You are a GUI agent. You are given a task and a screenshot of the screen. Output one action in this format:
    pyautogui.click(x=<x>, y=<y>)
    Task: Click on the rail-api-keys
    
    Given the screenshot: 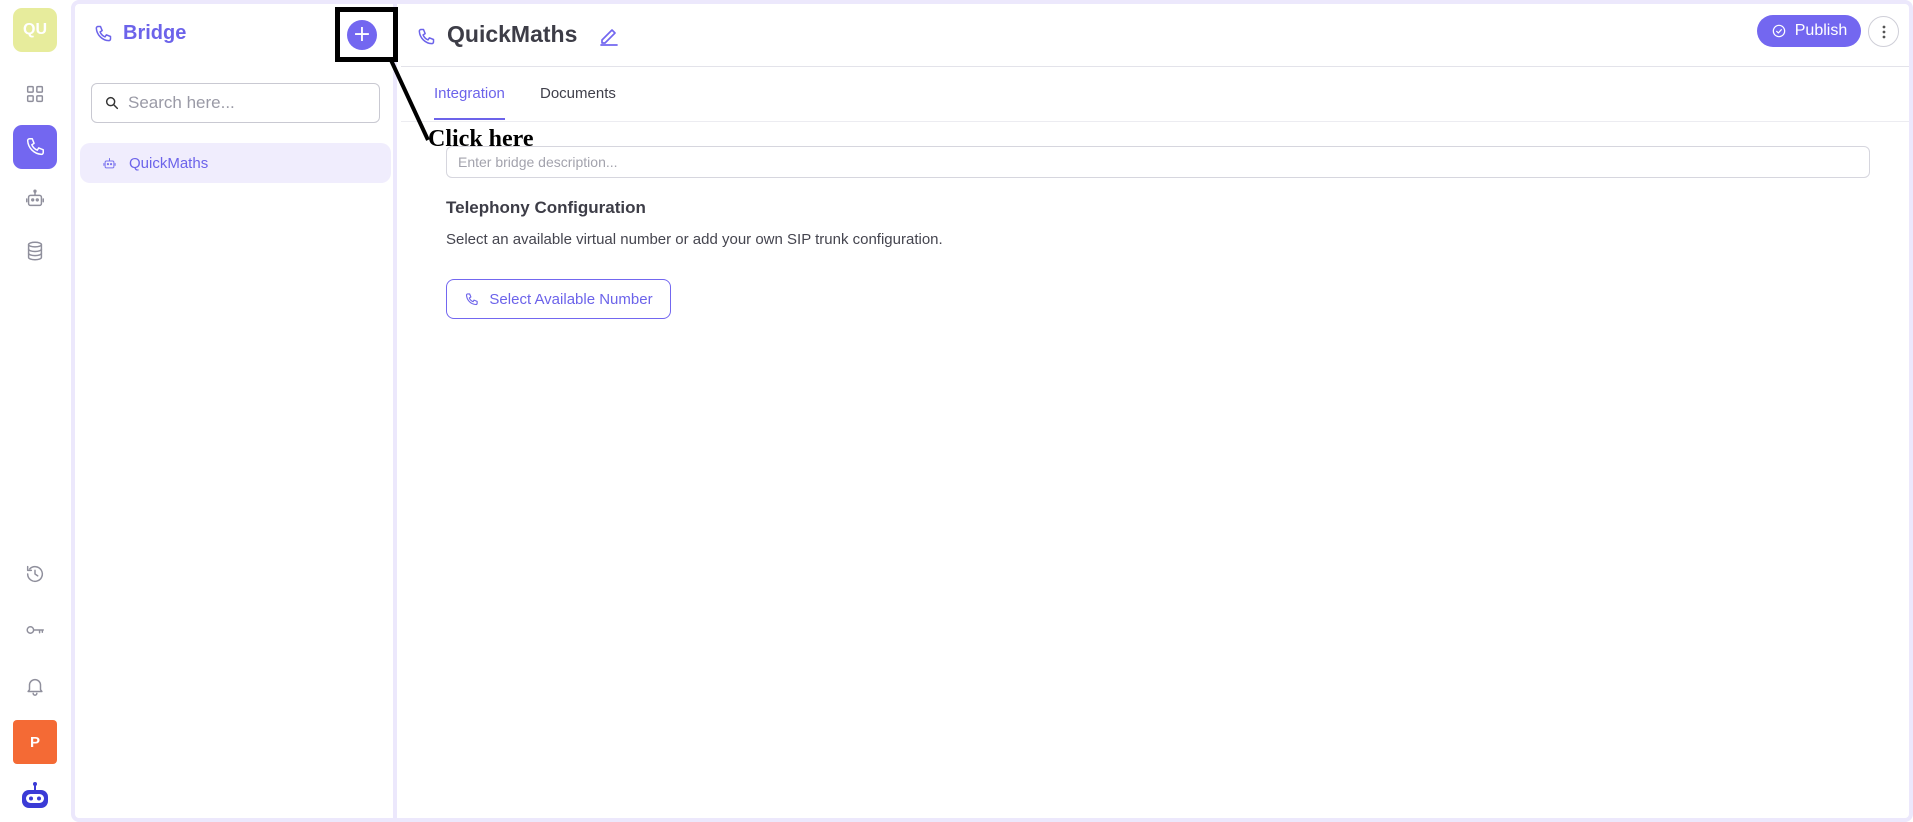 What is the action you would take?
    pyautogui.click(x=35, y=630)
    